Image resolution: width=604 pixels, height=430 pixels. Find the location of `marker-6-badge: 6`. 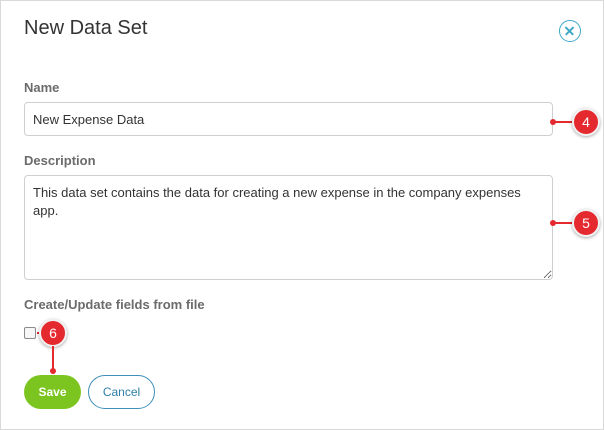

marker-6-badge: 6 is located at coordinates (53, 333).